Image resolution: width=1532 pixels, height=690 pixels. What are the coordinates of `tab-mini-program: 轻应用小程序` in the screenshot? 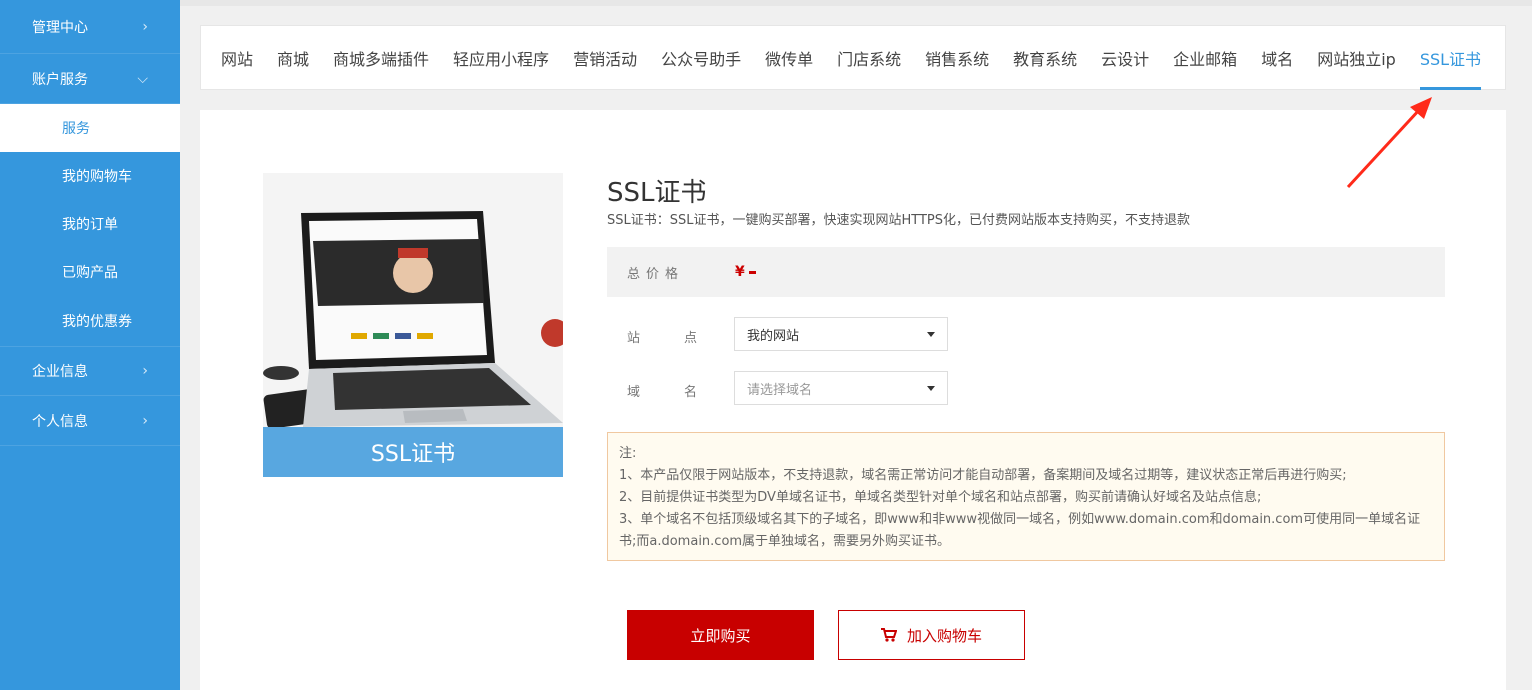 It's located at (501, 57).